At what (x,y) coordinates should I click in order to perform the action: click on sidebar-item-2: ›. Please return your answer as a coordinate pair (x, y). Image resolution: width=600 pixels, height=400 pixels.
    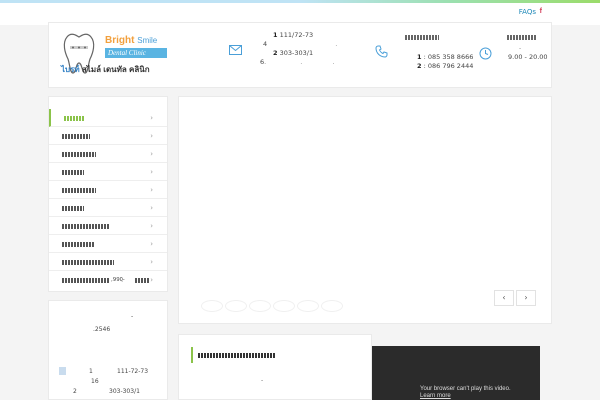
    Looking at the image, I should click on (108, 136).